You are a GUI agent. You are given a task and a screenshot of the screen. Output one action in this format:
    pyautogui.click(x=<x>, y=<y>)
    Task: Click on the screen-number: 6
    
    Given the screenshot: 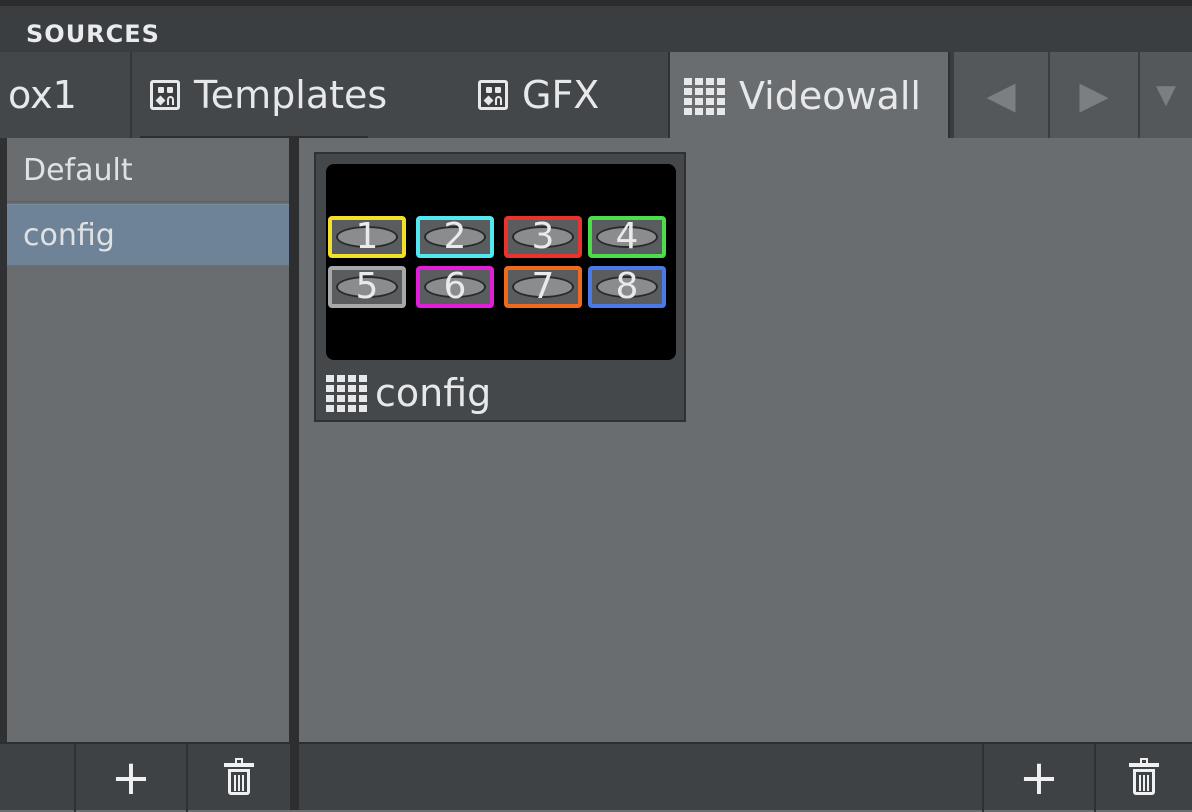 What is the action you would take?
    pyautogui.click(x=455, y=286)
    